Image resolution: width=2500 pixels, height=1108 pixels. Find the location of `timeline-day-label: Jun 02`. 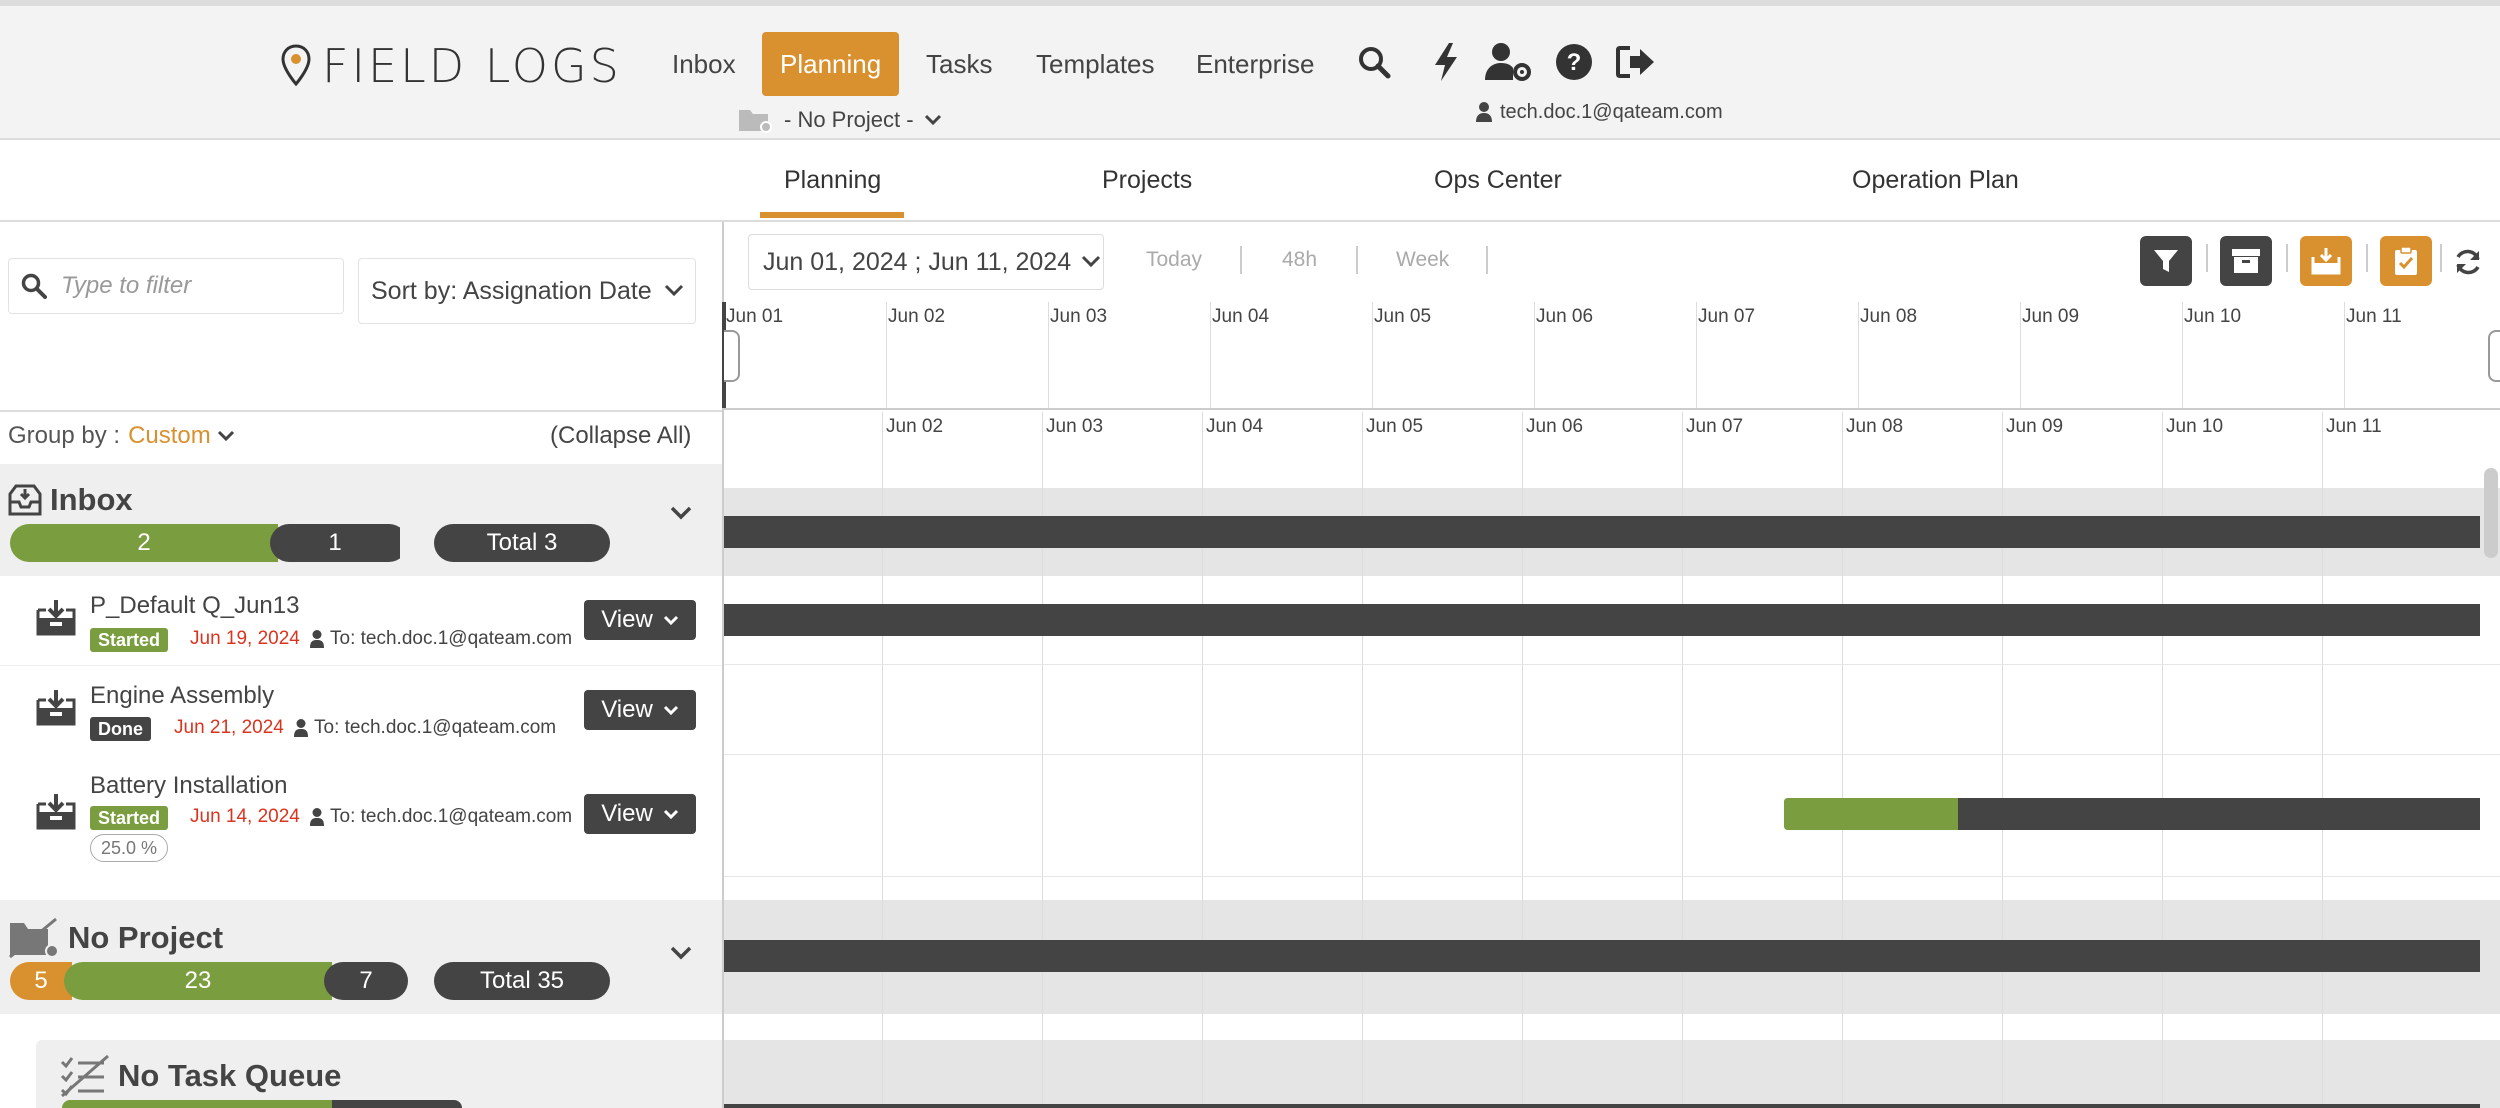

timeline-day-label: Jun 02 is located at coordinates (917, 316).